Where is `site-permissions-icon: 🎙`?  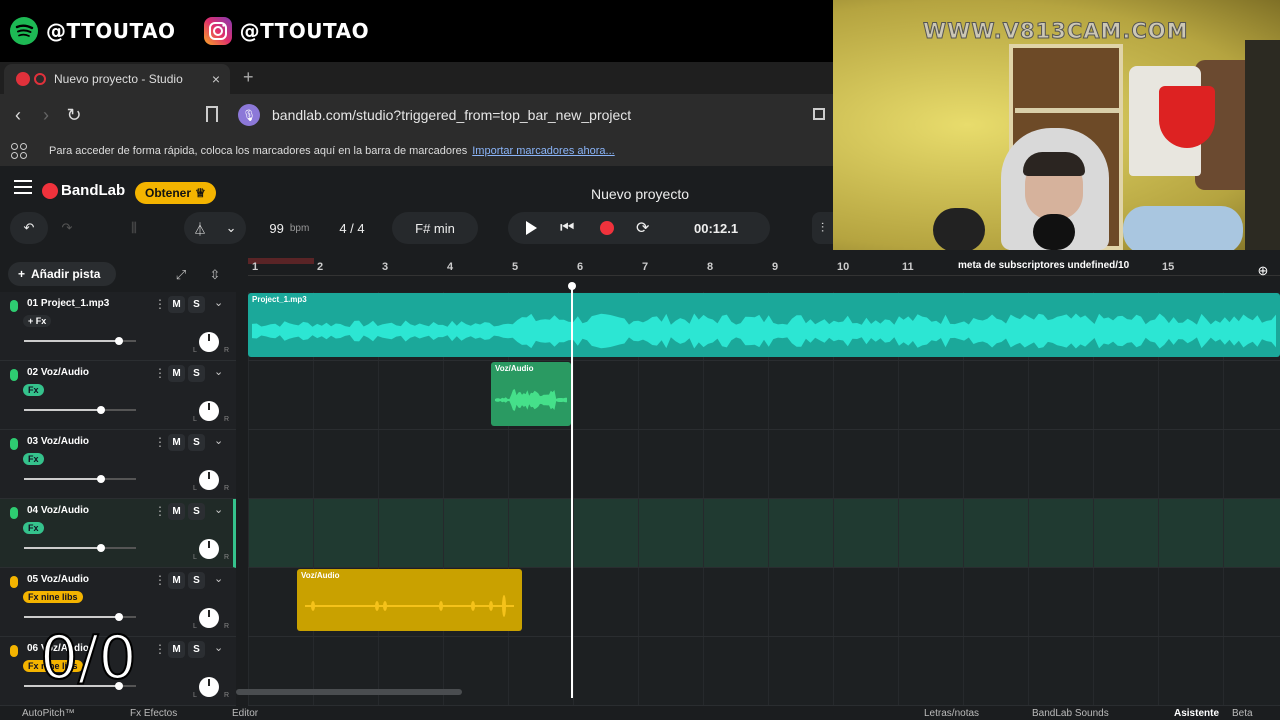 site-permissions-icon: 🎙 is located at coordinates (249, 115).